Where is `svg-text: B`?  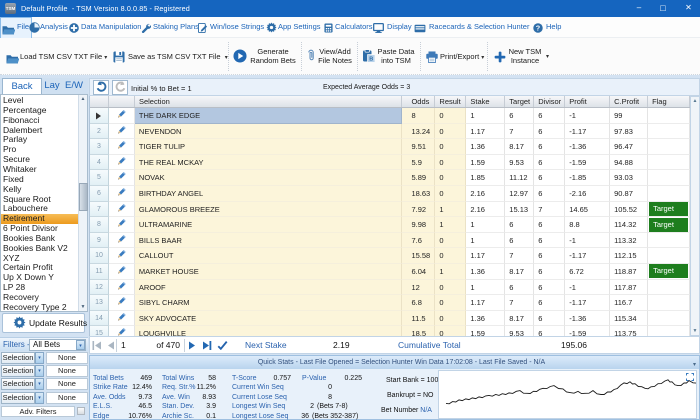 svg-text: B is located at coordinates (371, 60).